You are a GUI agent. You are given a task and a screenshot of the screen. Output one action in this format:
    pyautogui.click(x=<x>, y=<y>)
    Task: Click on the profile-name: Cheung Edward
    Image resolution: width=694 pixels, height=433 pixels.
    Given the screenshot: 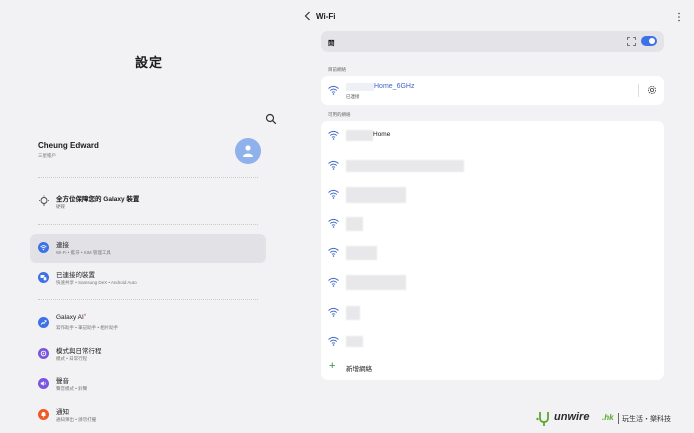 What is the action you would take?
    pyautogui.click(x=68, y=145)
    